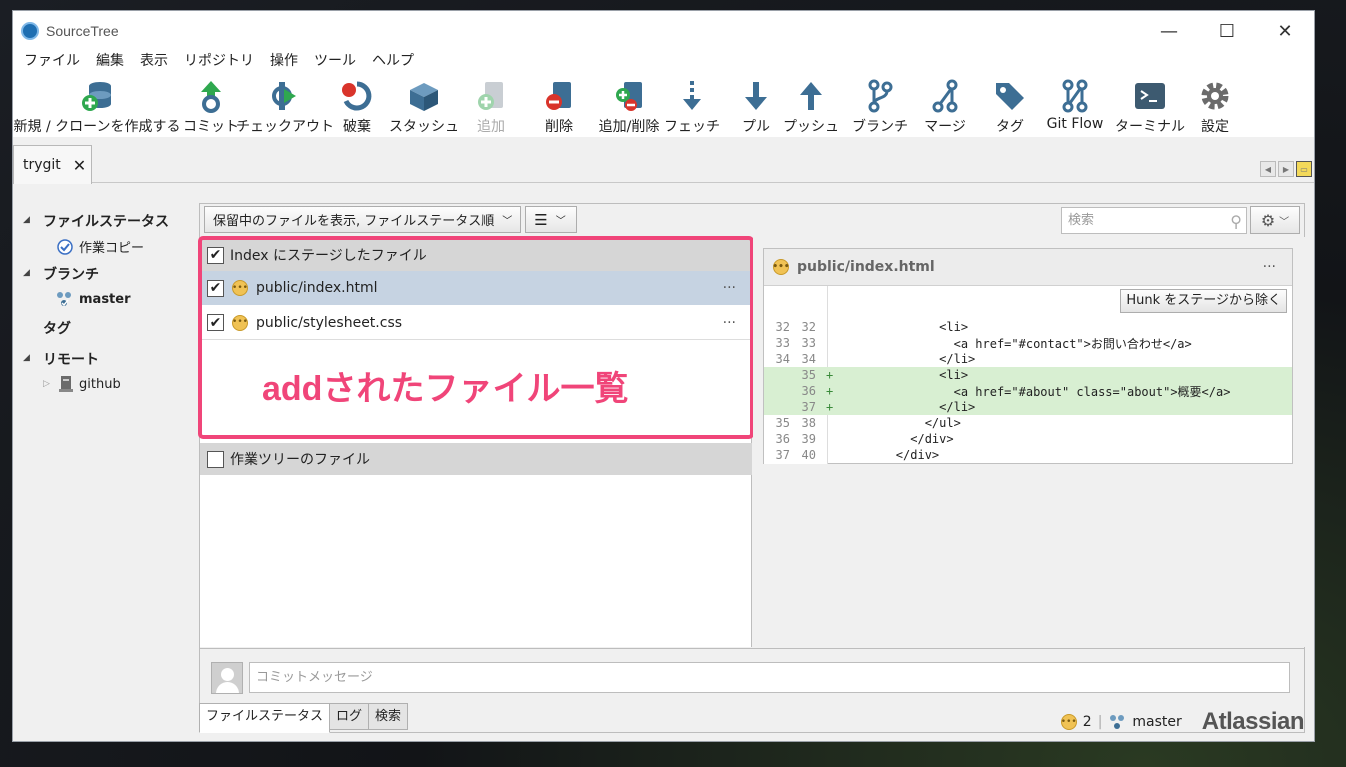 The height and width of the screenshot is (767, 1346). What do you see at coordinates (71, 359) in the screenshot?
I see `sidebar-remotes: リモート` at bounding box center [71, 359].